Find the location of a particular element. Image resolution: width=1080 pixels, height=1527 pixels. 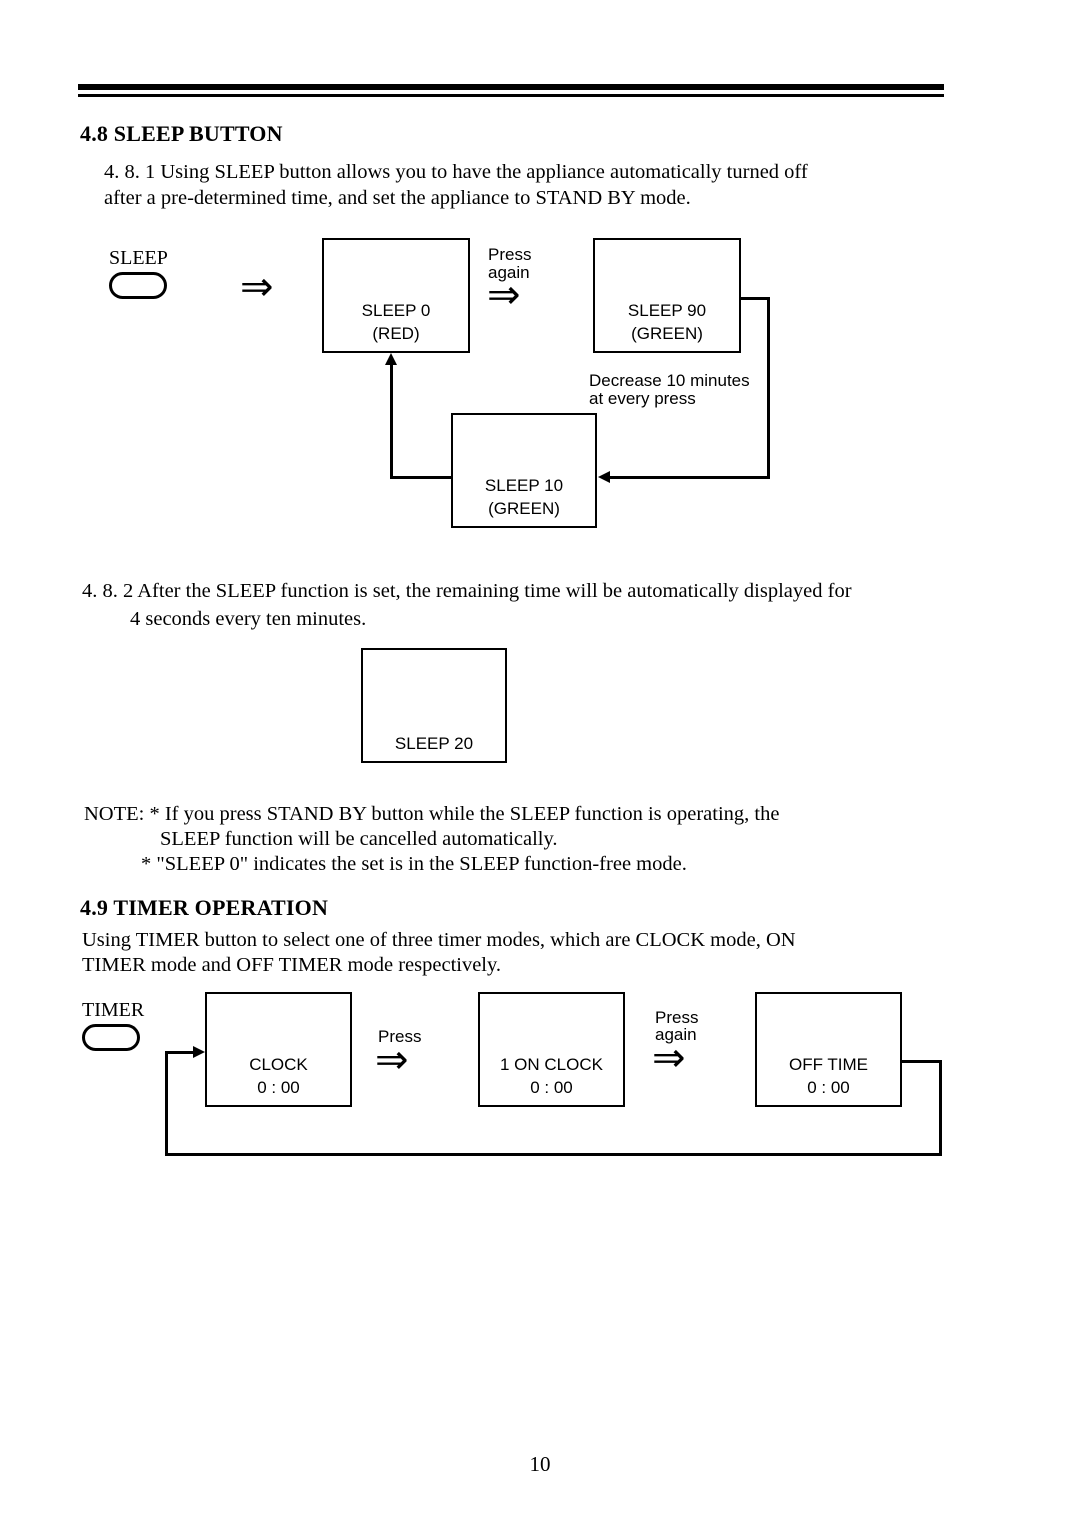

sleep-state-box-sleep90: SLEEP 90 (GREEN) is located at coordinates (667, 295).